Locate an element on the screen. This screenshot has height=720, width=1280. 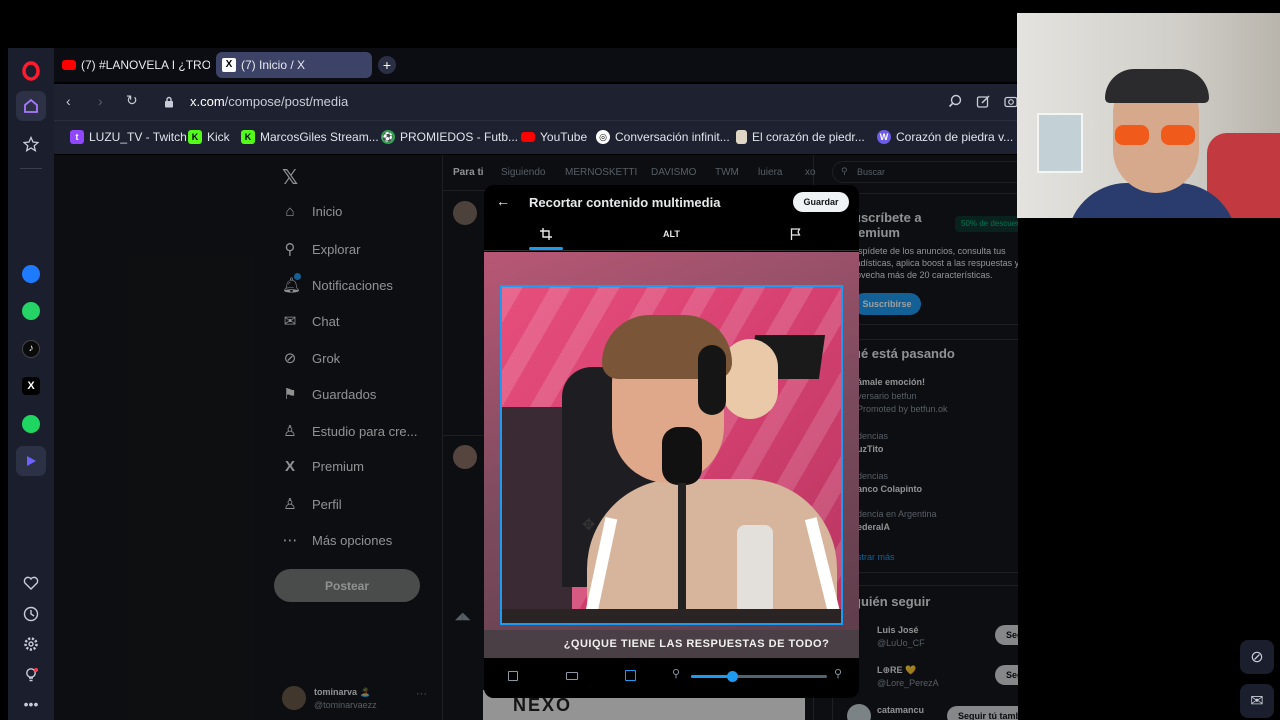
video-caption: ¿QUIQUE TIENE LAS RESPUESTAS DE TODO? is located at coordinates (671, 644).